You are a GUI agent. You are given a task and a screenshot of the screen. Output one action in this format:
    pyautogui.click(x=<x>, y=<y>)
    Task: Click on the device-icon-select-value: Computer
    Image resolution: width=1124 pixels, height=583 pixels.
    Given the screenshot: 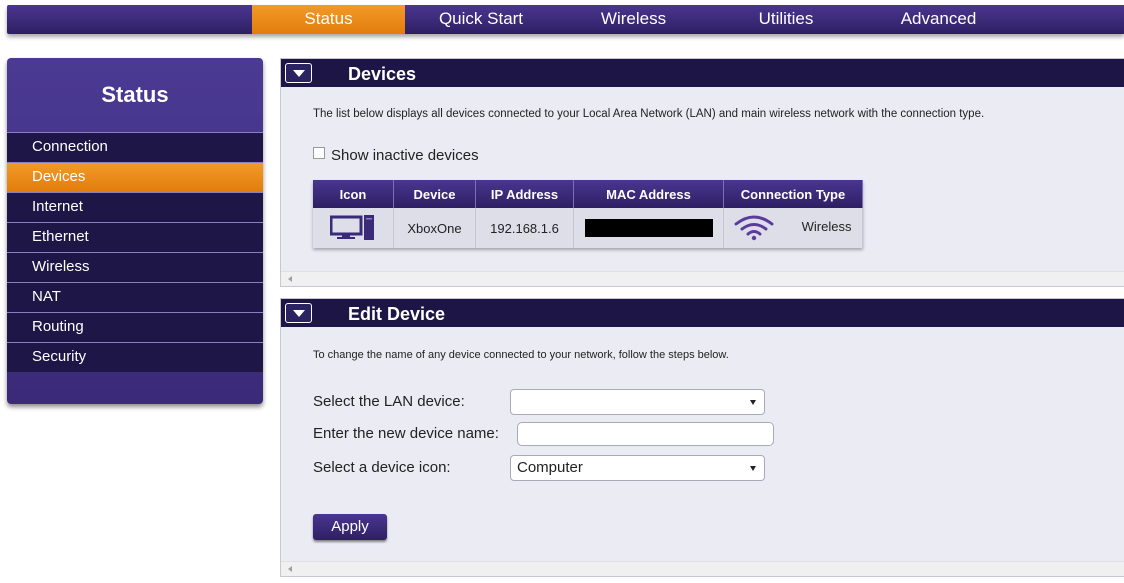 What is the action you would take?
    pyautogui.click(x=550, y=467)
    